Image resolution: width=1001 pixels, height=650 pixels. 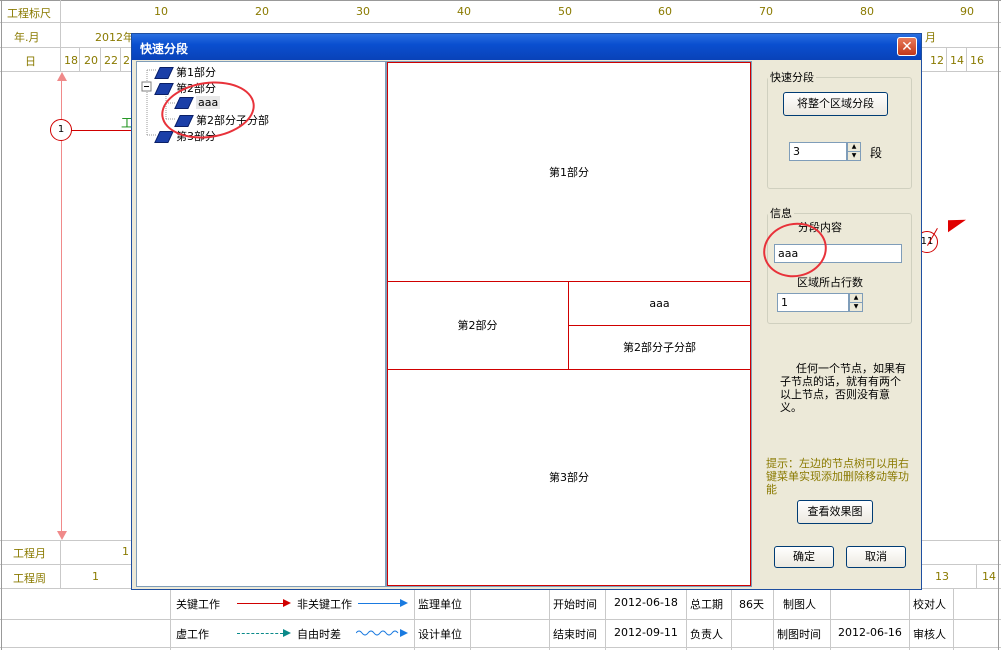 I want to click on close-icon: ✕, so click(x=907, y=47).